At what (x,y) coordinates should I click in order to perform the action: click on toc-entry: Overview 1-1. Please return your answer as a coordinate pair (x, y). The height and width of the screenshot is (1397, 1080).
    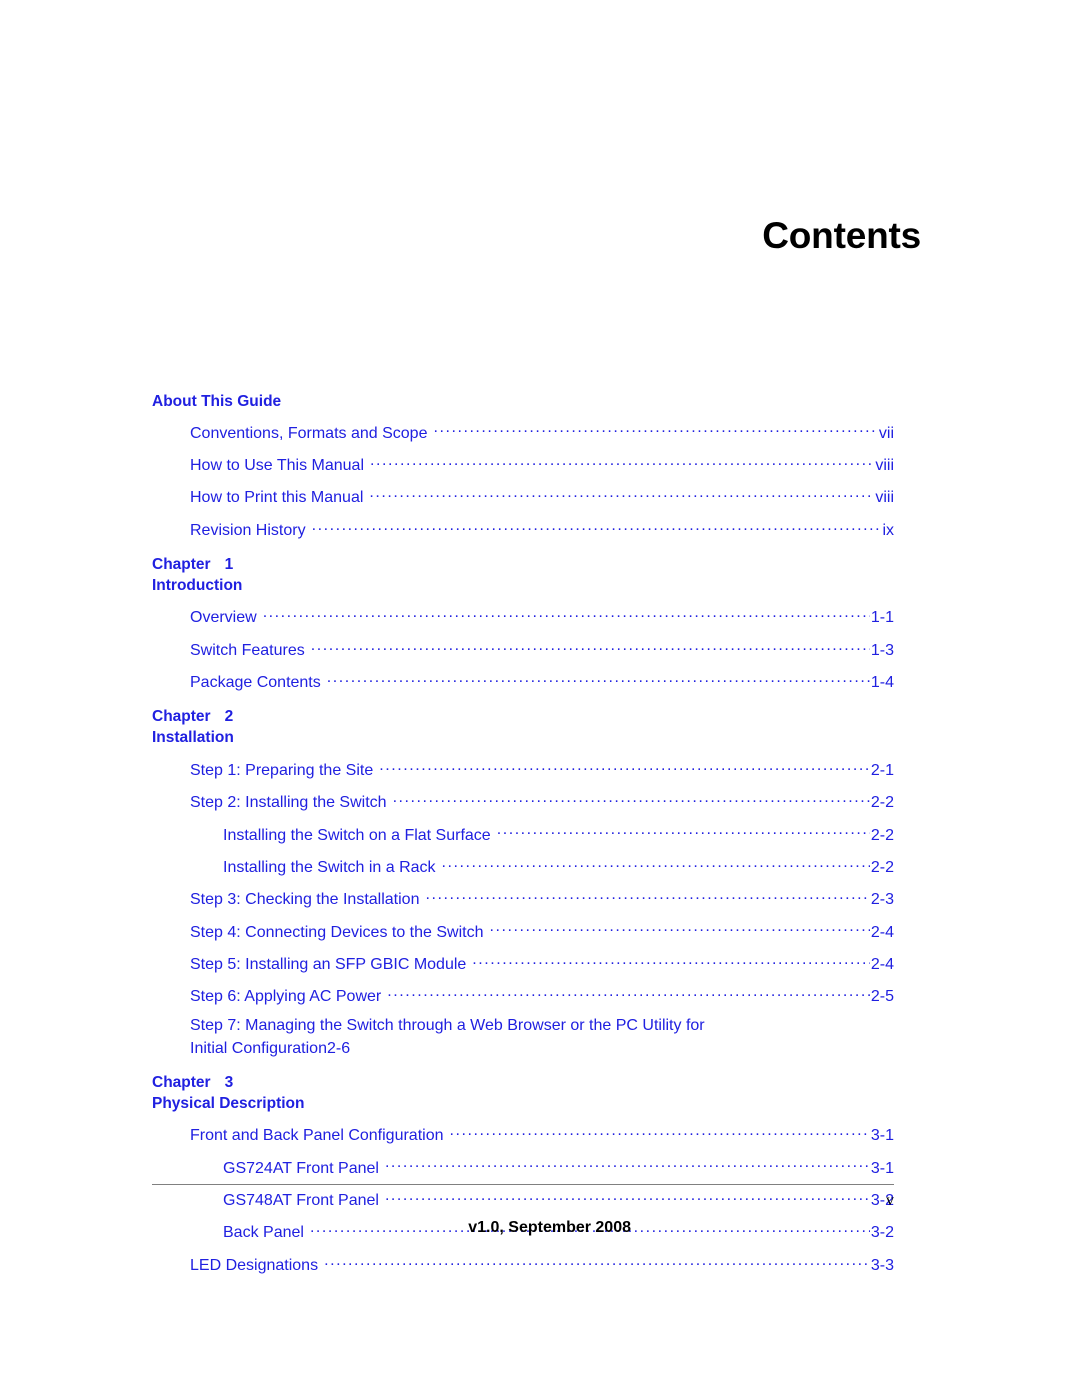
    Looking at the image, I should click on (523, 616).